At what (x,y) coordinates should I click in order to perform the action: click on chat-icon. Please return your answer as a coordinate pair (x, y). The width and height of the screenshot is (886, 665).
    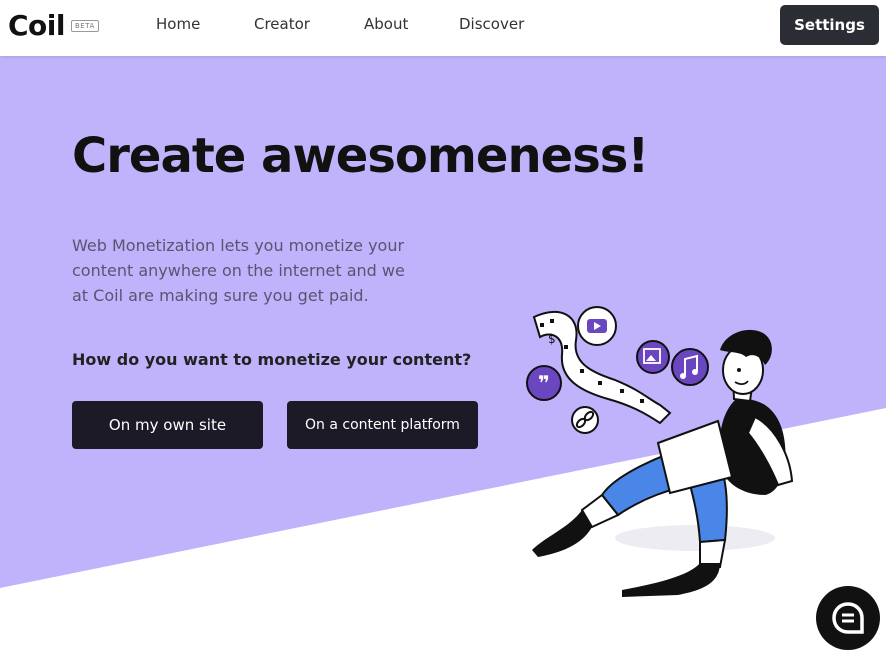
    Looking at the image, I should click on (848, 618).